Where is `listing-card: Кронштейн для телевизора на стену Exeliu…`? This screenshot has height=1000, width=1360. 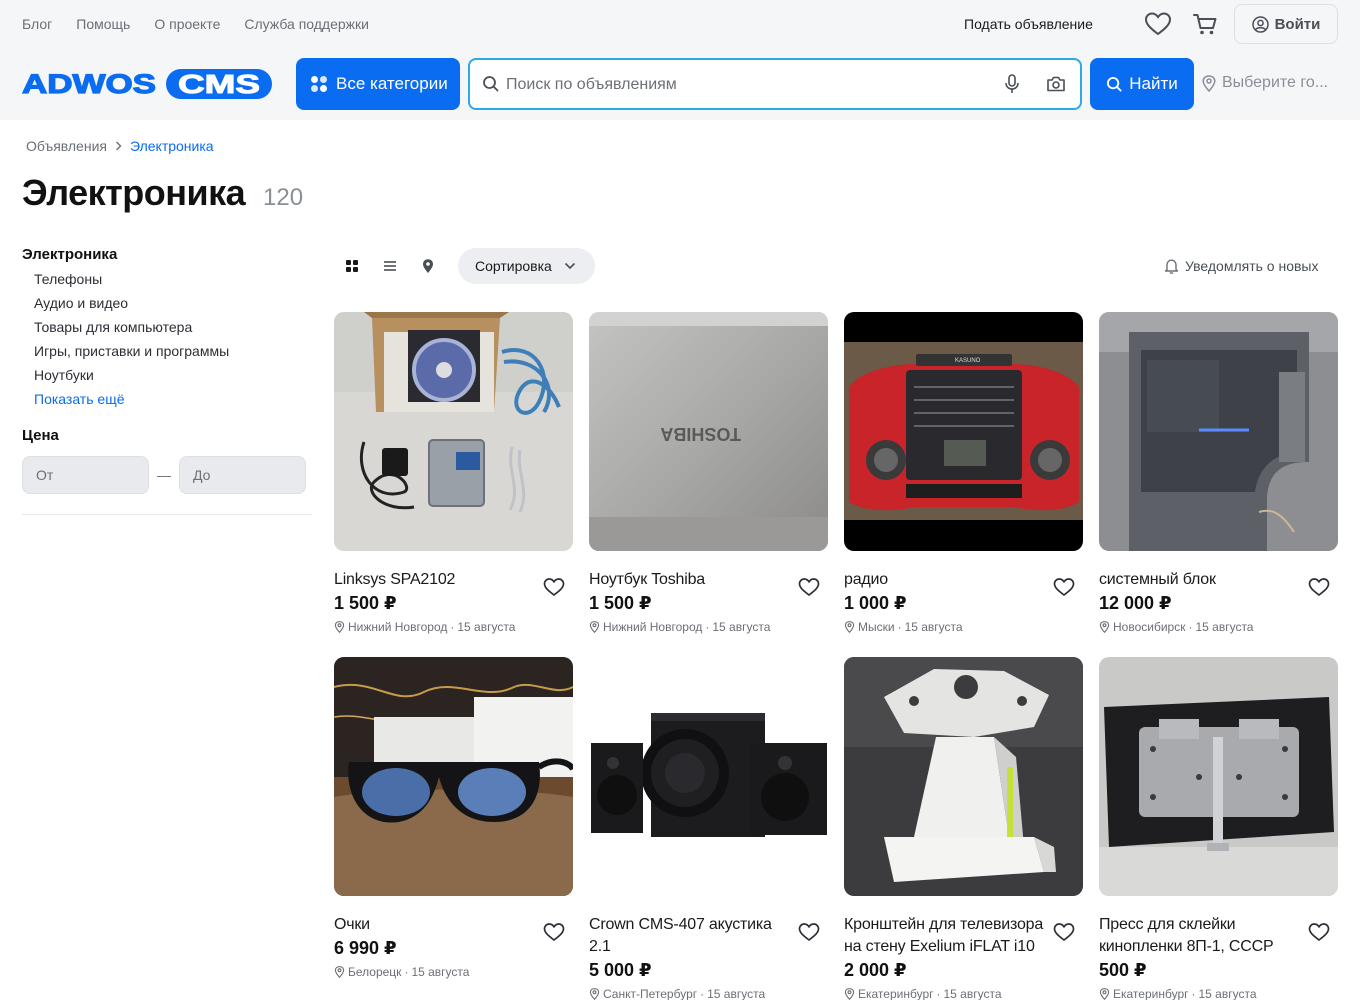 listing-card: Кронштейн для телевизора на стену Exeliu… is located at coordinates (963, 828).